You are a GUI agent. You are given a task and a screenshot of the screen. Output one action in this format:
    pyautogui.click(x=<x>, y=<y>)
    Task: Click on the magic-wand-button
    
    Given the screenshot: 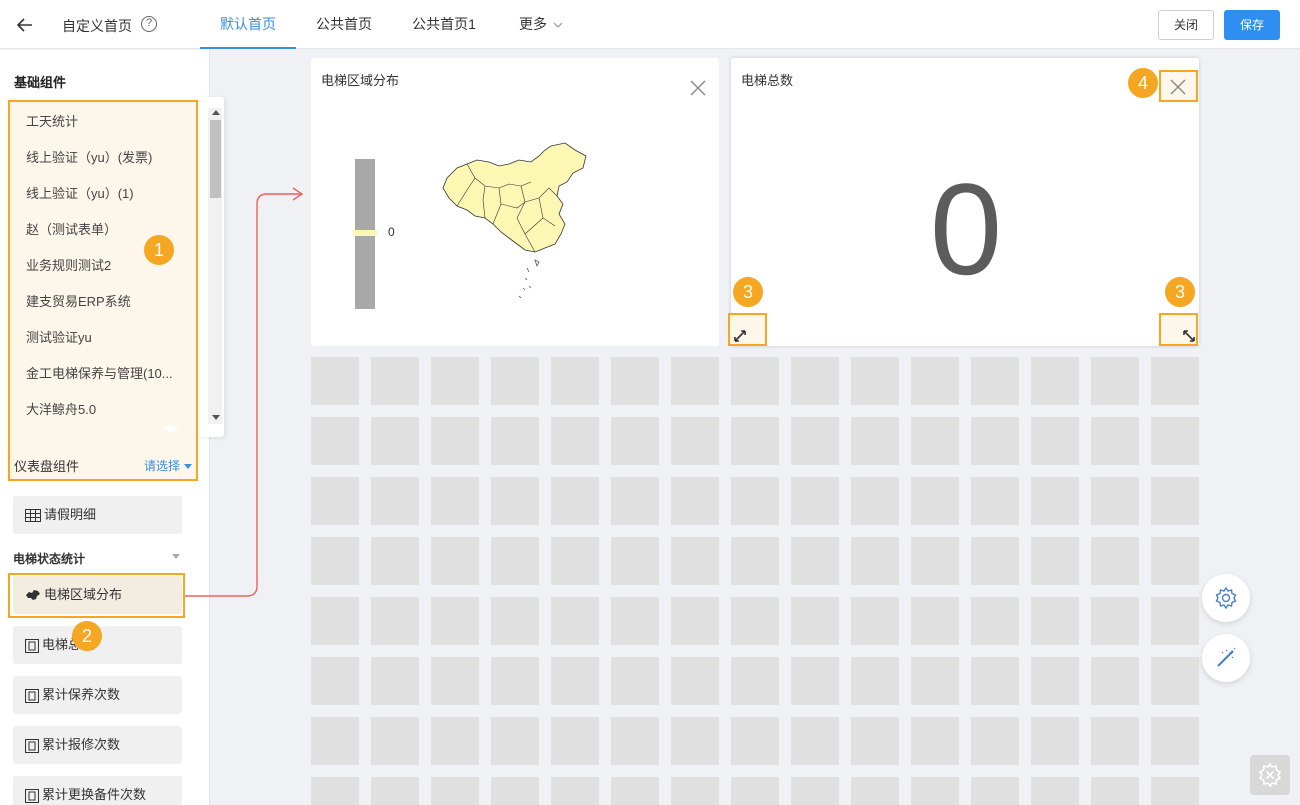 What is the action you would take?
    pyautogui.click(x=1226, y=658)
    